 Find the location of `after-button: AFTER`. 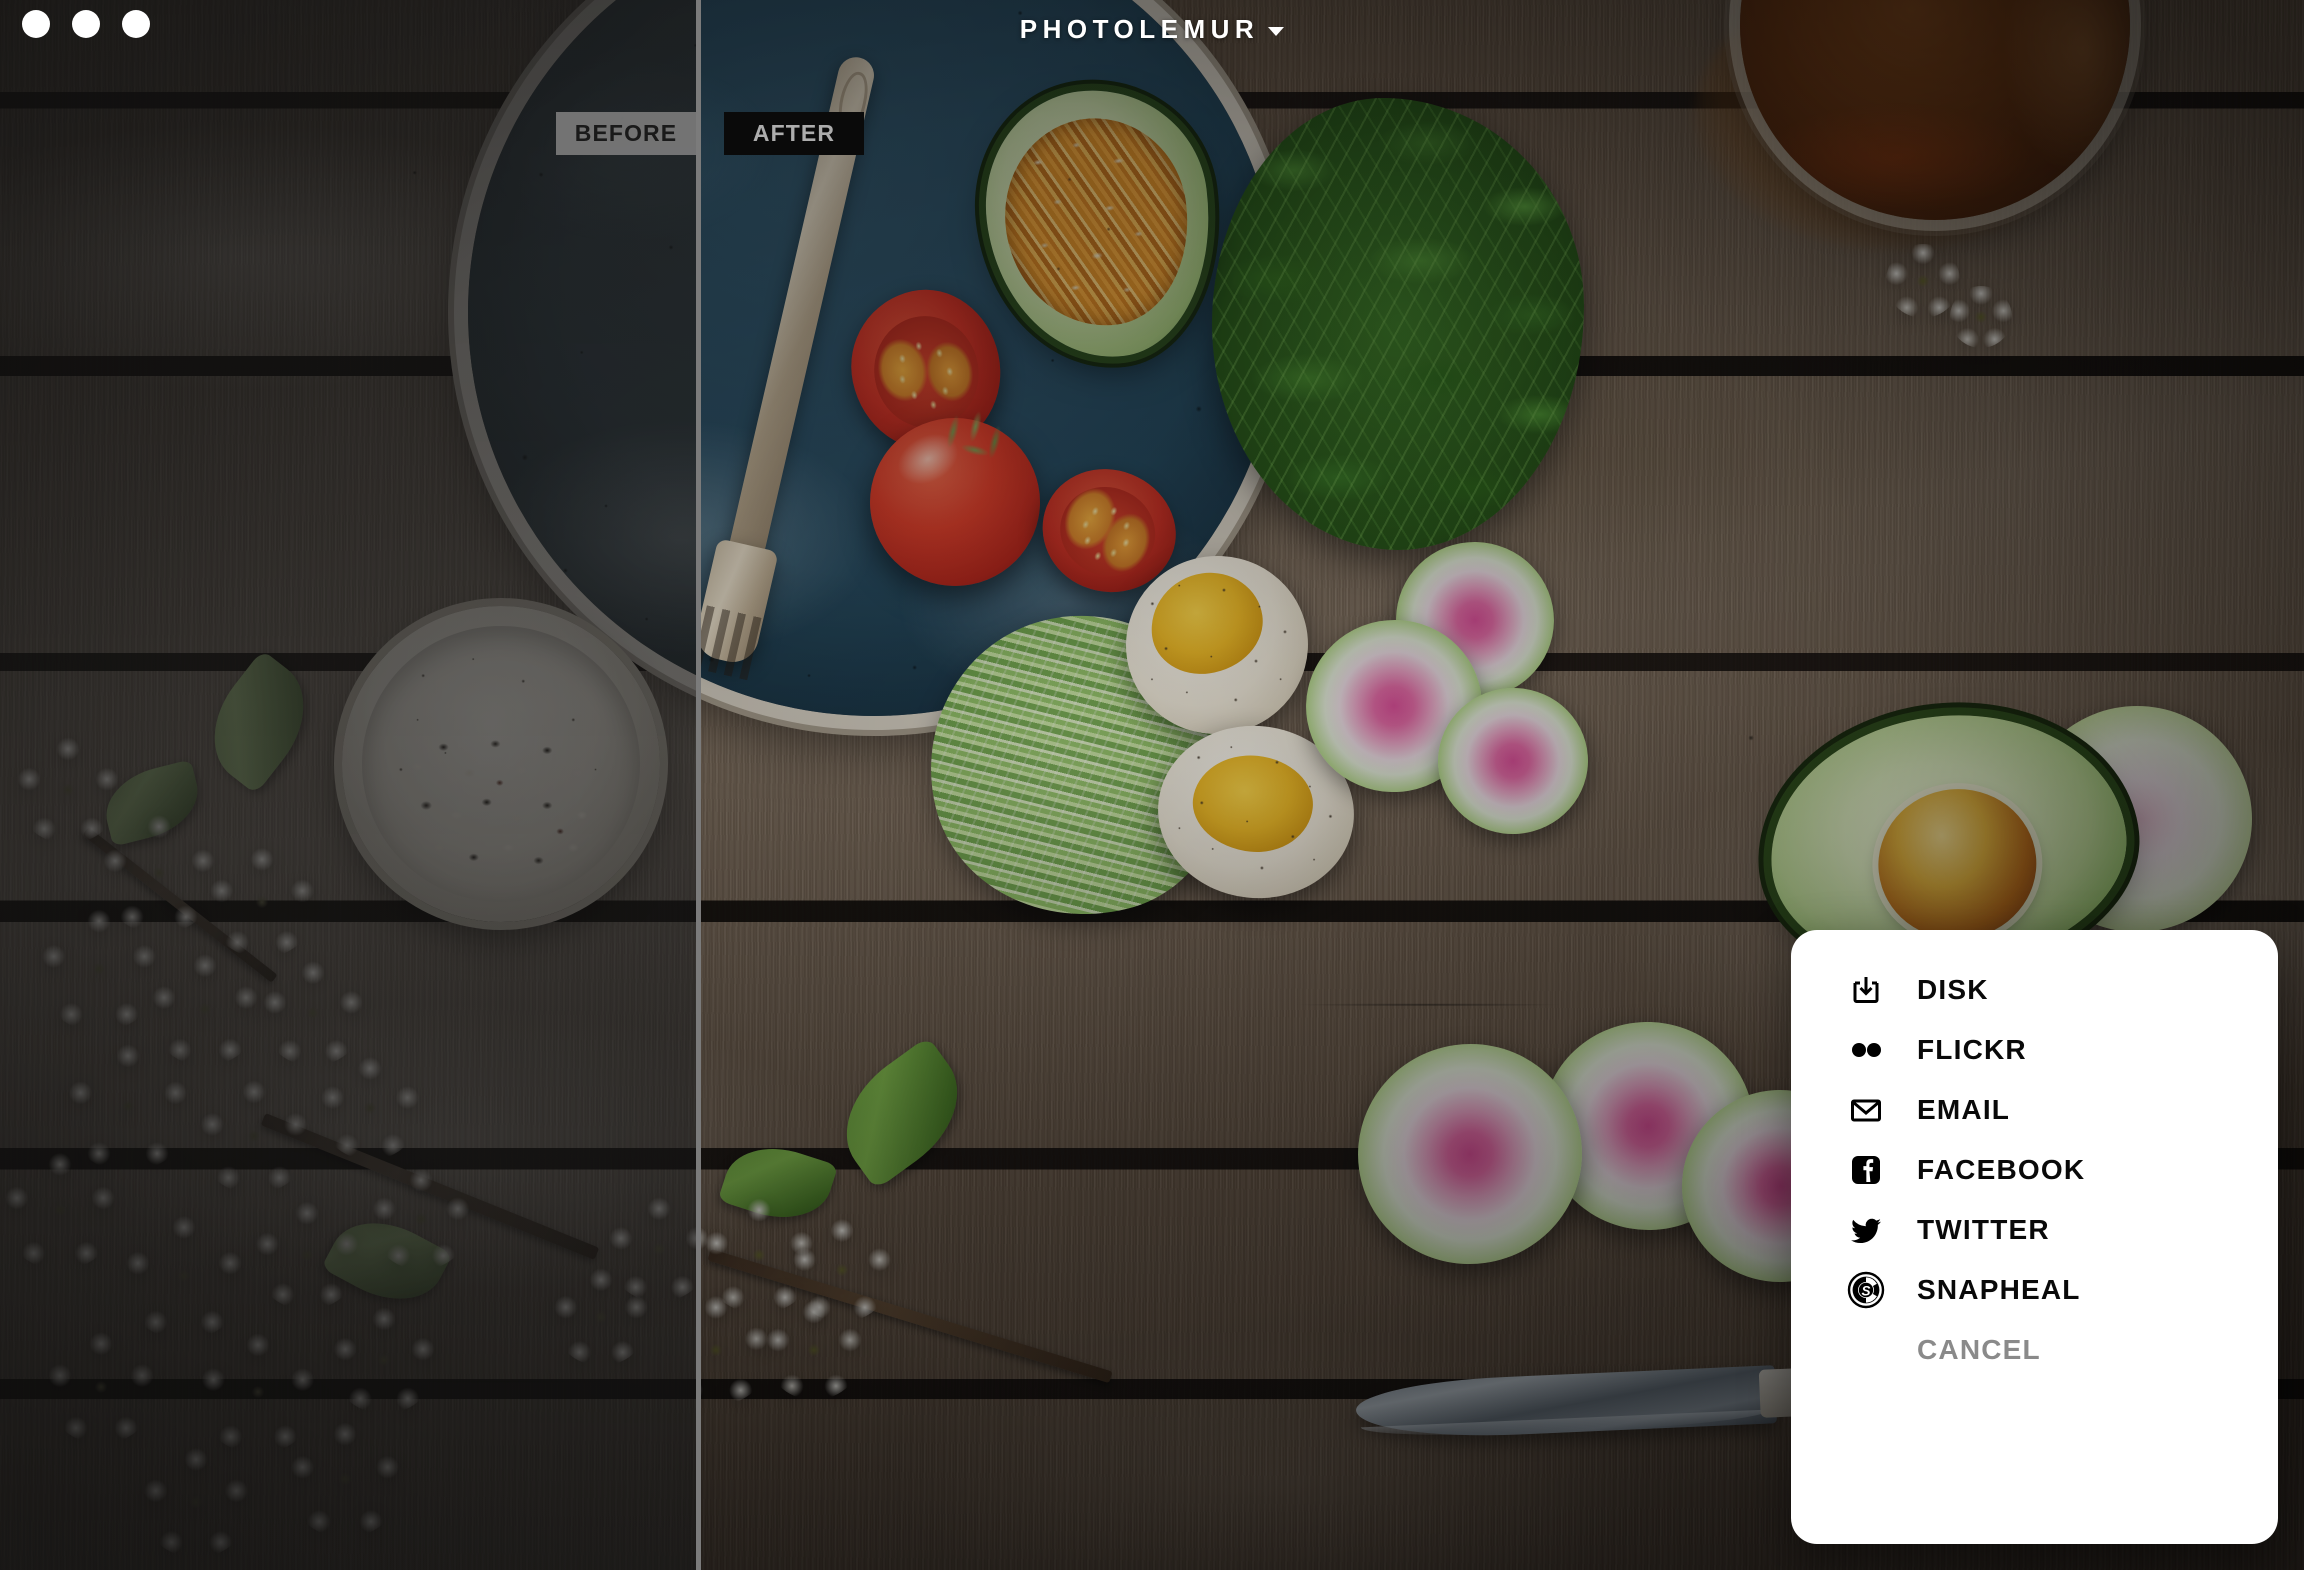

after-button: AFTER is located at coordinates (794, 133).